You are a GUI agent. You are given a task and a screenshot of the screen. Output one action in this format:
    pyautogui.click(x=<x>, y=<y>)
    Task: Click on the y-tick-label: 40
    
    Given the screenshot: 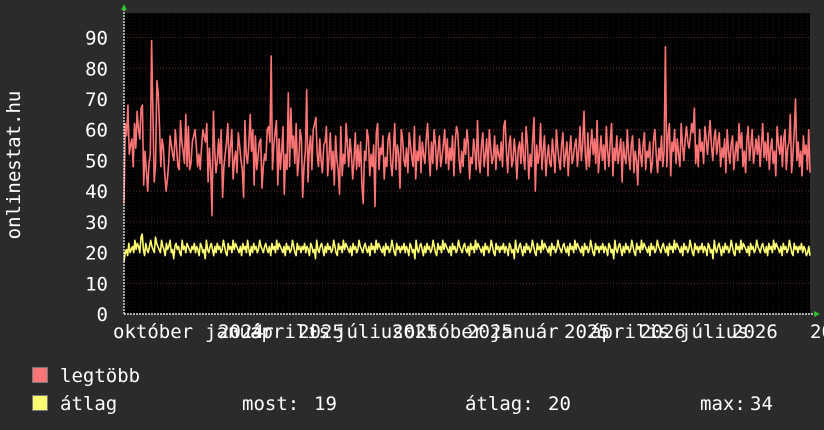 What is the action you would take?
    pyautogui.click(x=96, y=192)
    